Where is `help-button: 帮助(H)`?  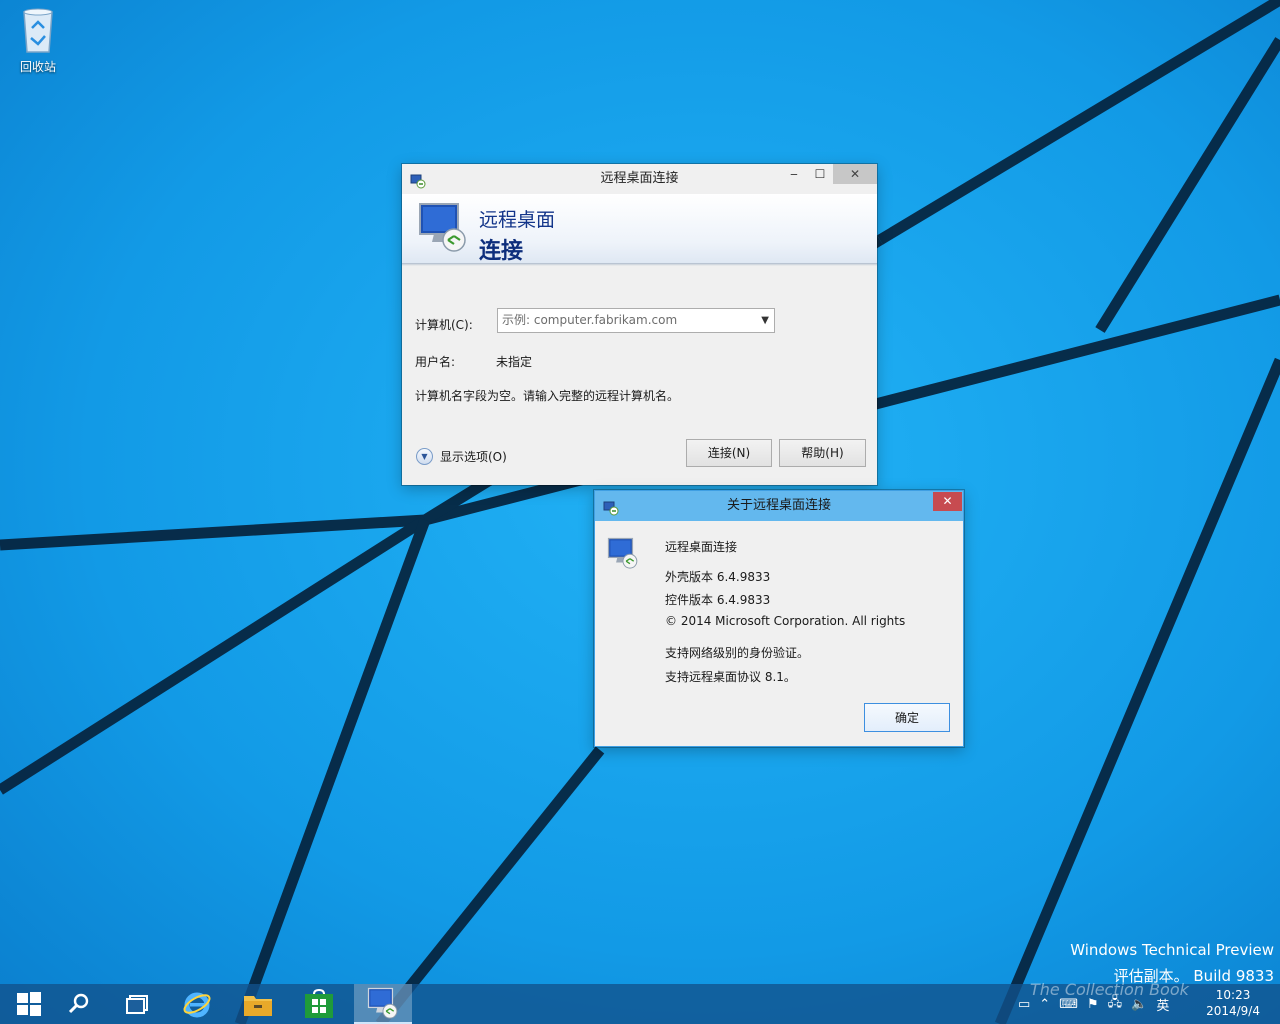
help-button: 帮助(H) is located at coordinates (822, 453).